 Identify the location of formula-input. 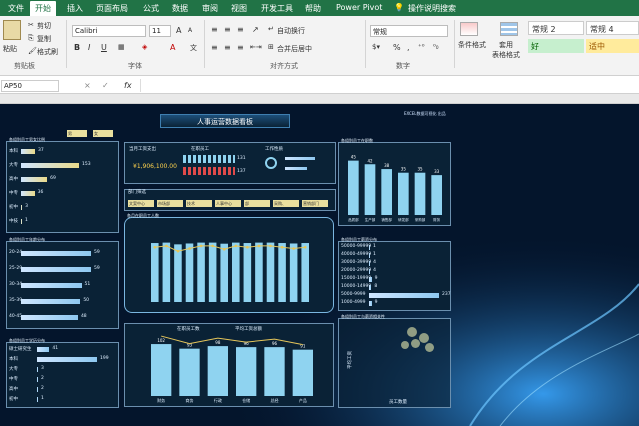
(389, 85).